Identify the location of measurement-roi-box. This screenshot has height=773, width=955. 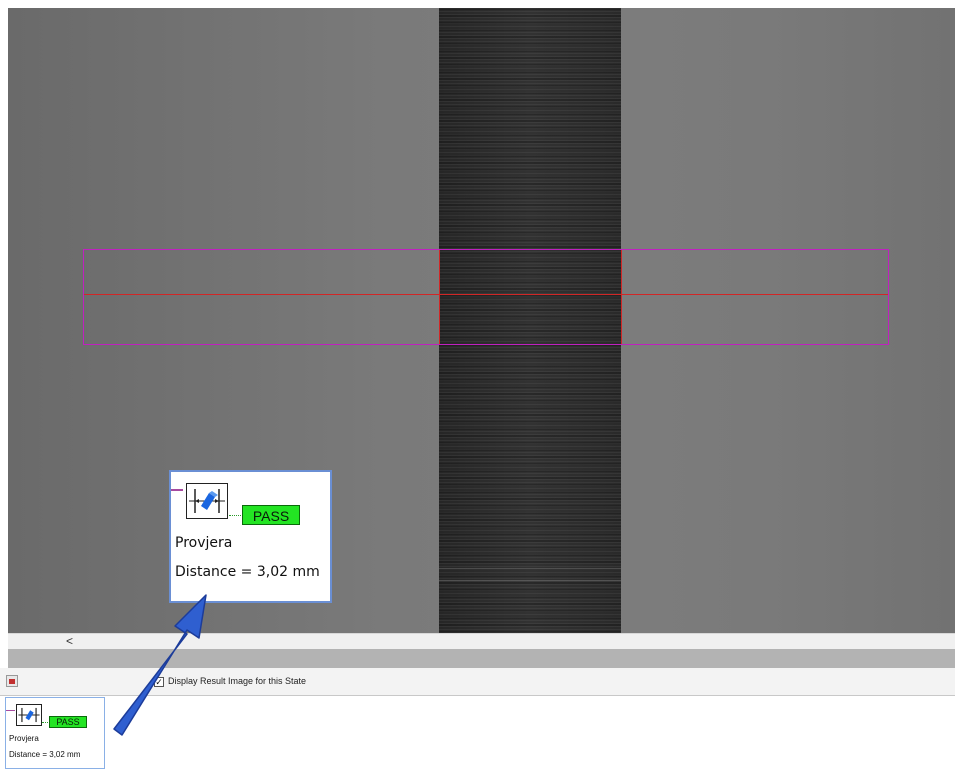
(486, 297).